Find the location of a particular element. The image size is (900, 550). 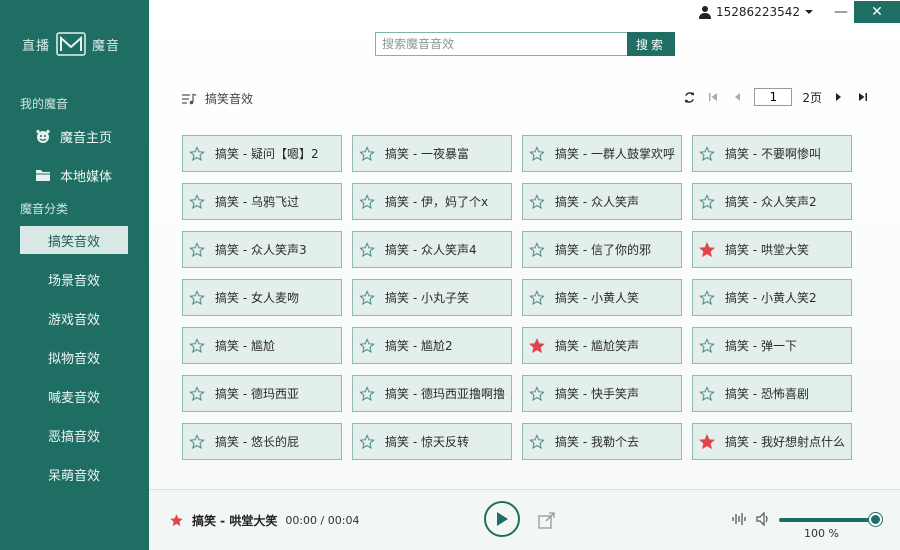

sound-card: 搞笑 - 女人麦吻 is located at coordinates (262, 297).